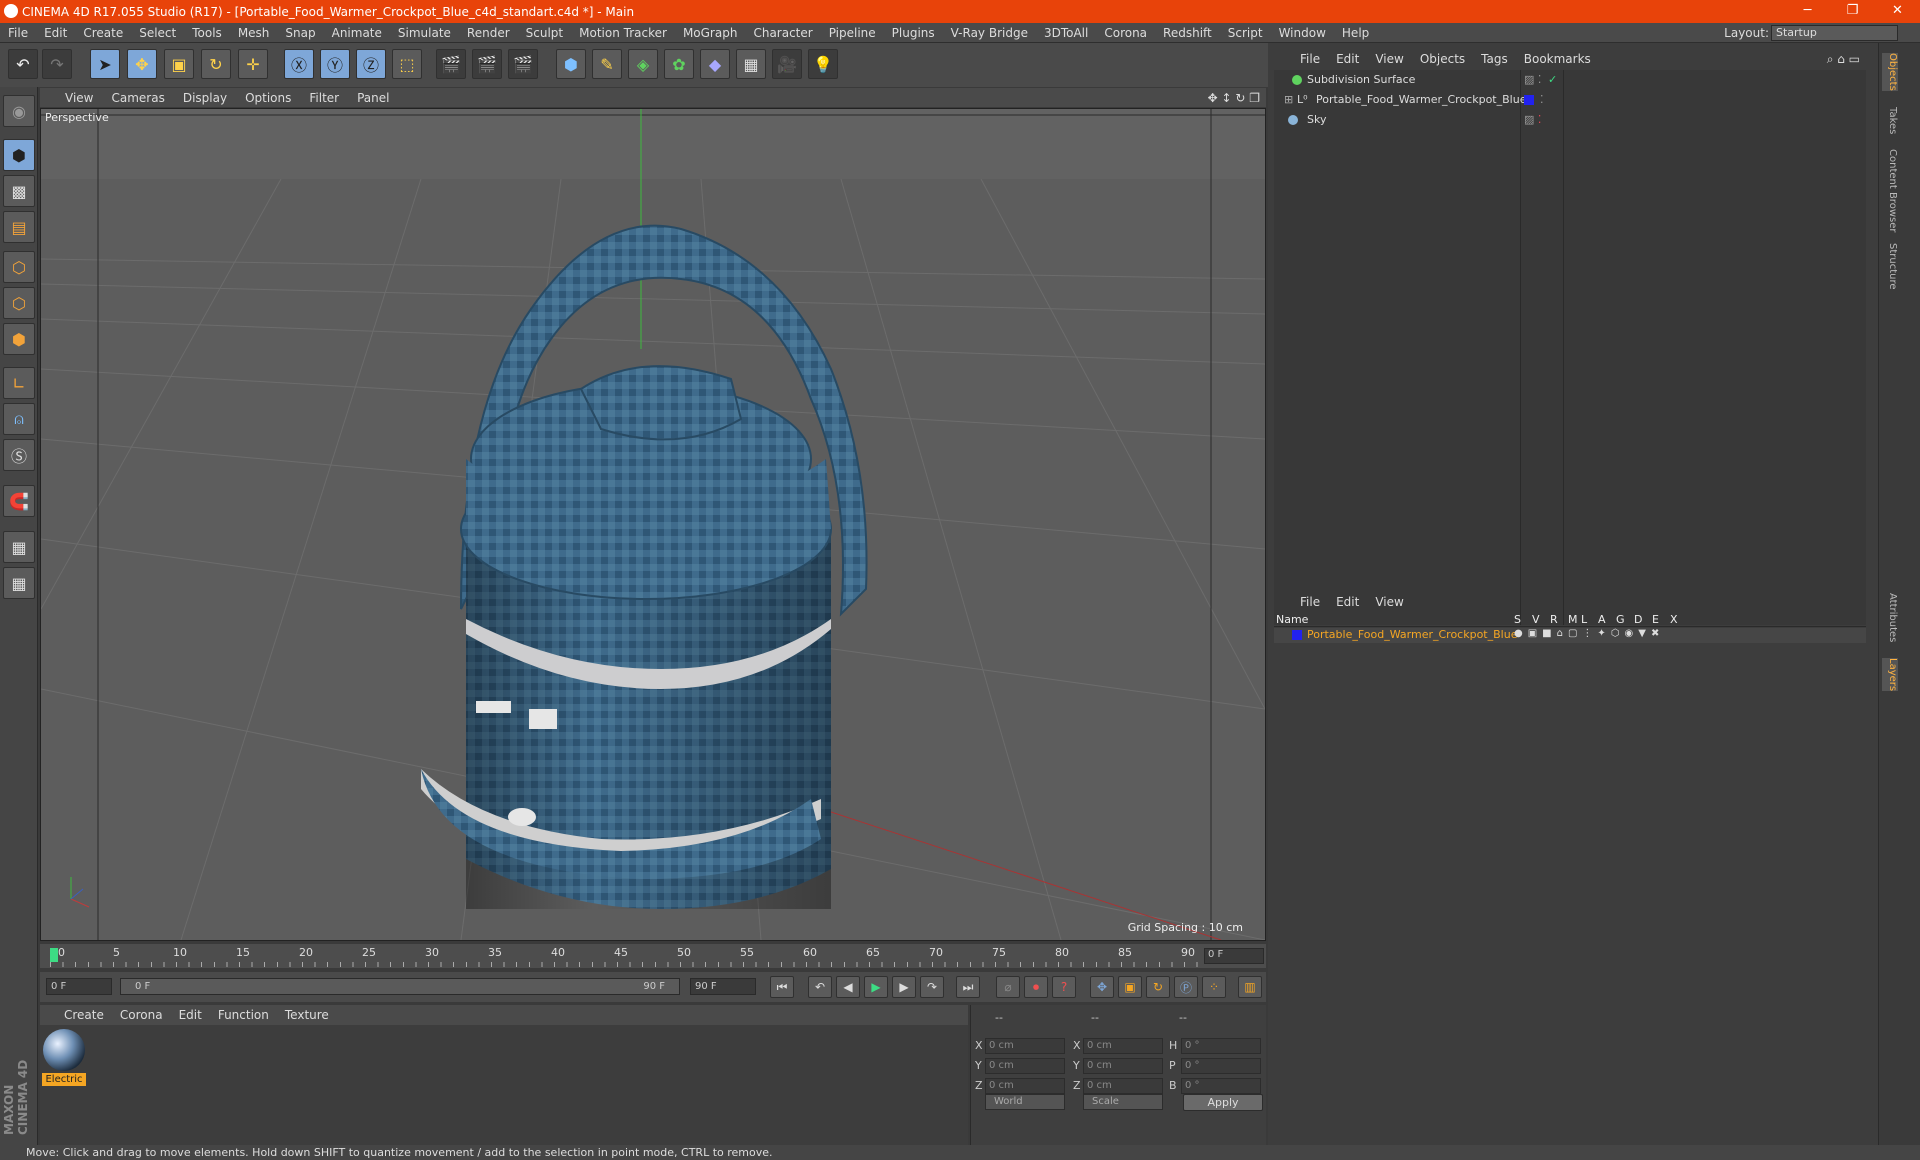 The width and height of the screenshot is (1920, 1160). I want to click on rotate-icon: ↻, so click(216, 64).